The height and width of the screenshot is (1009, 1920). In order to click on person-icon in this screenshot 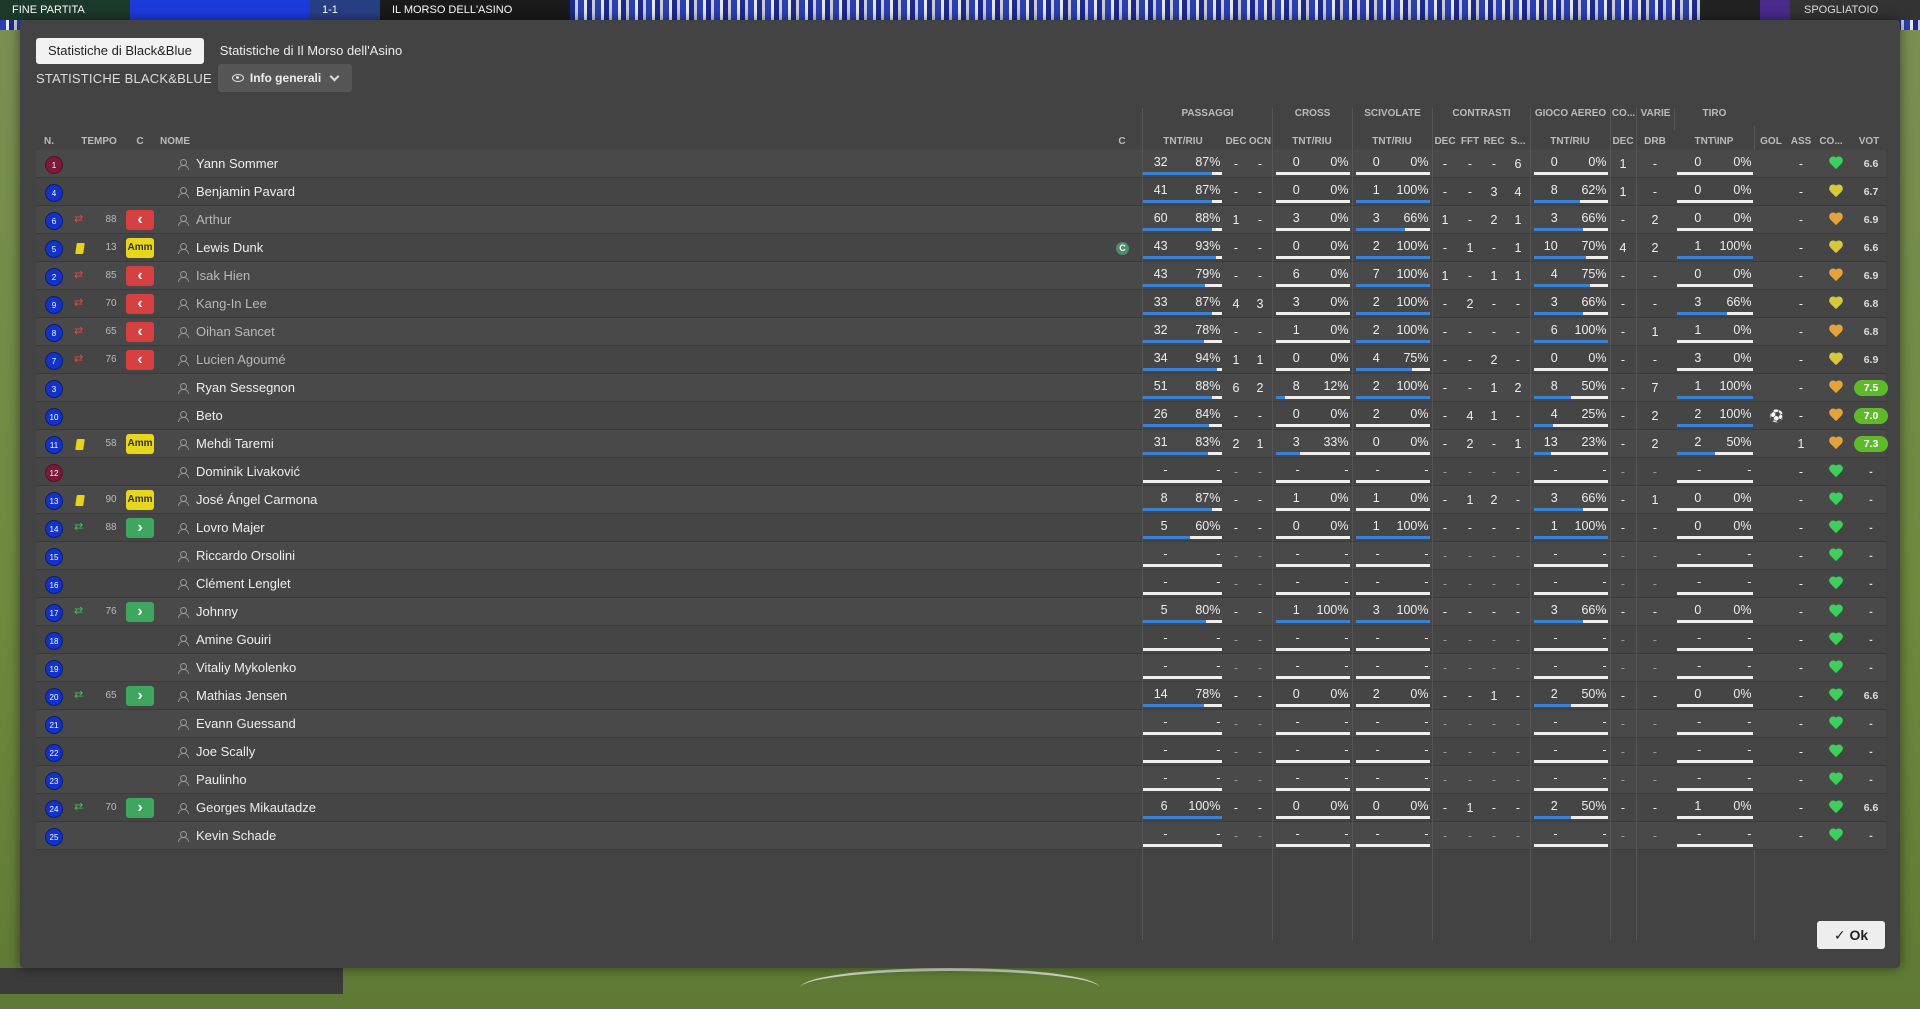, I will do `click(183, 332)`.